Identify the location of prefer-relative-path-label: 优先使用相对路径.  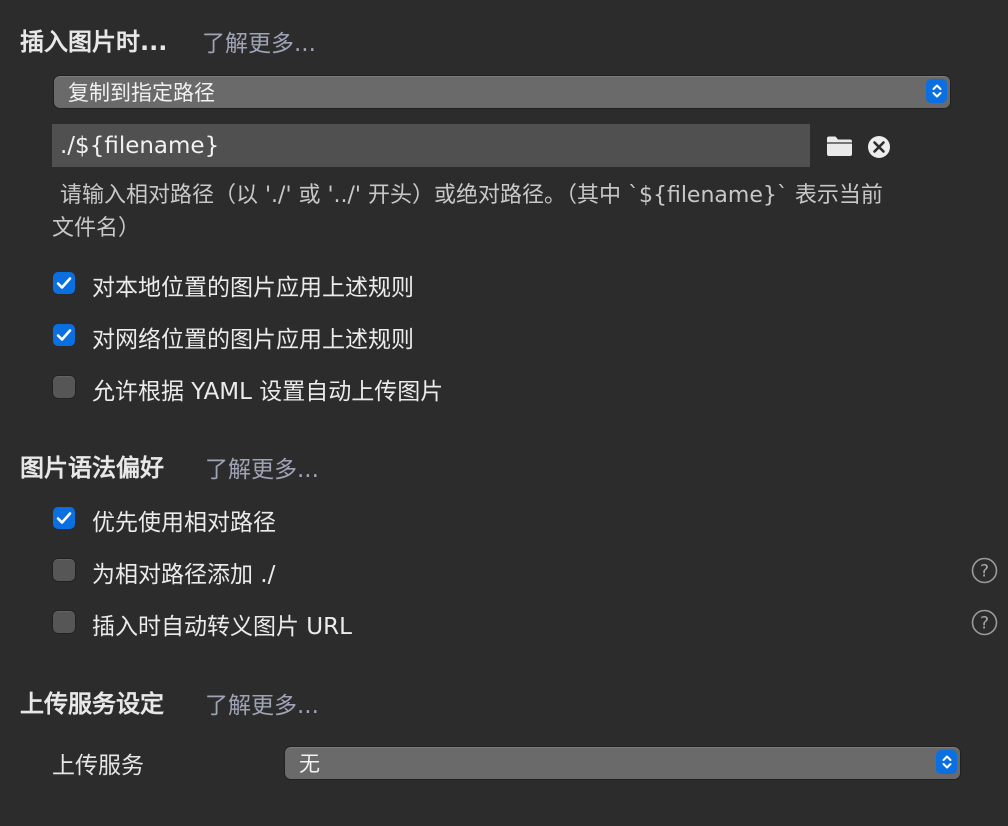
(184, 520).